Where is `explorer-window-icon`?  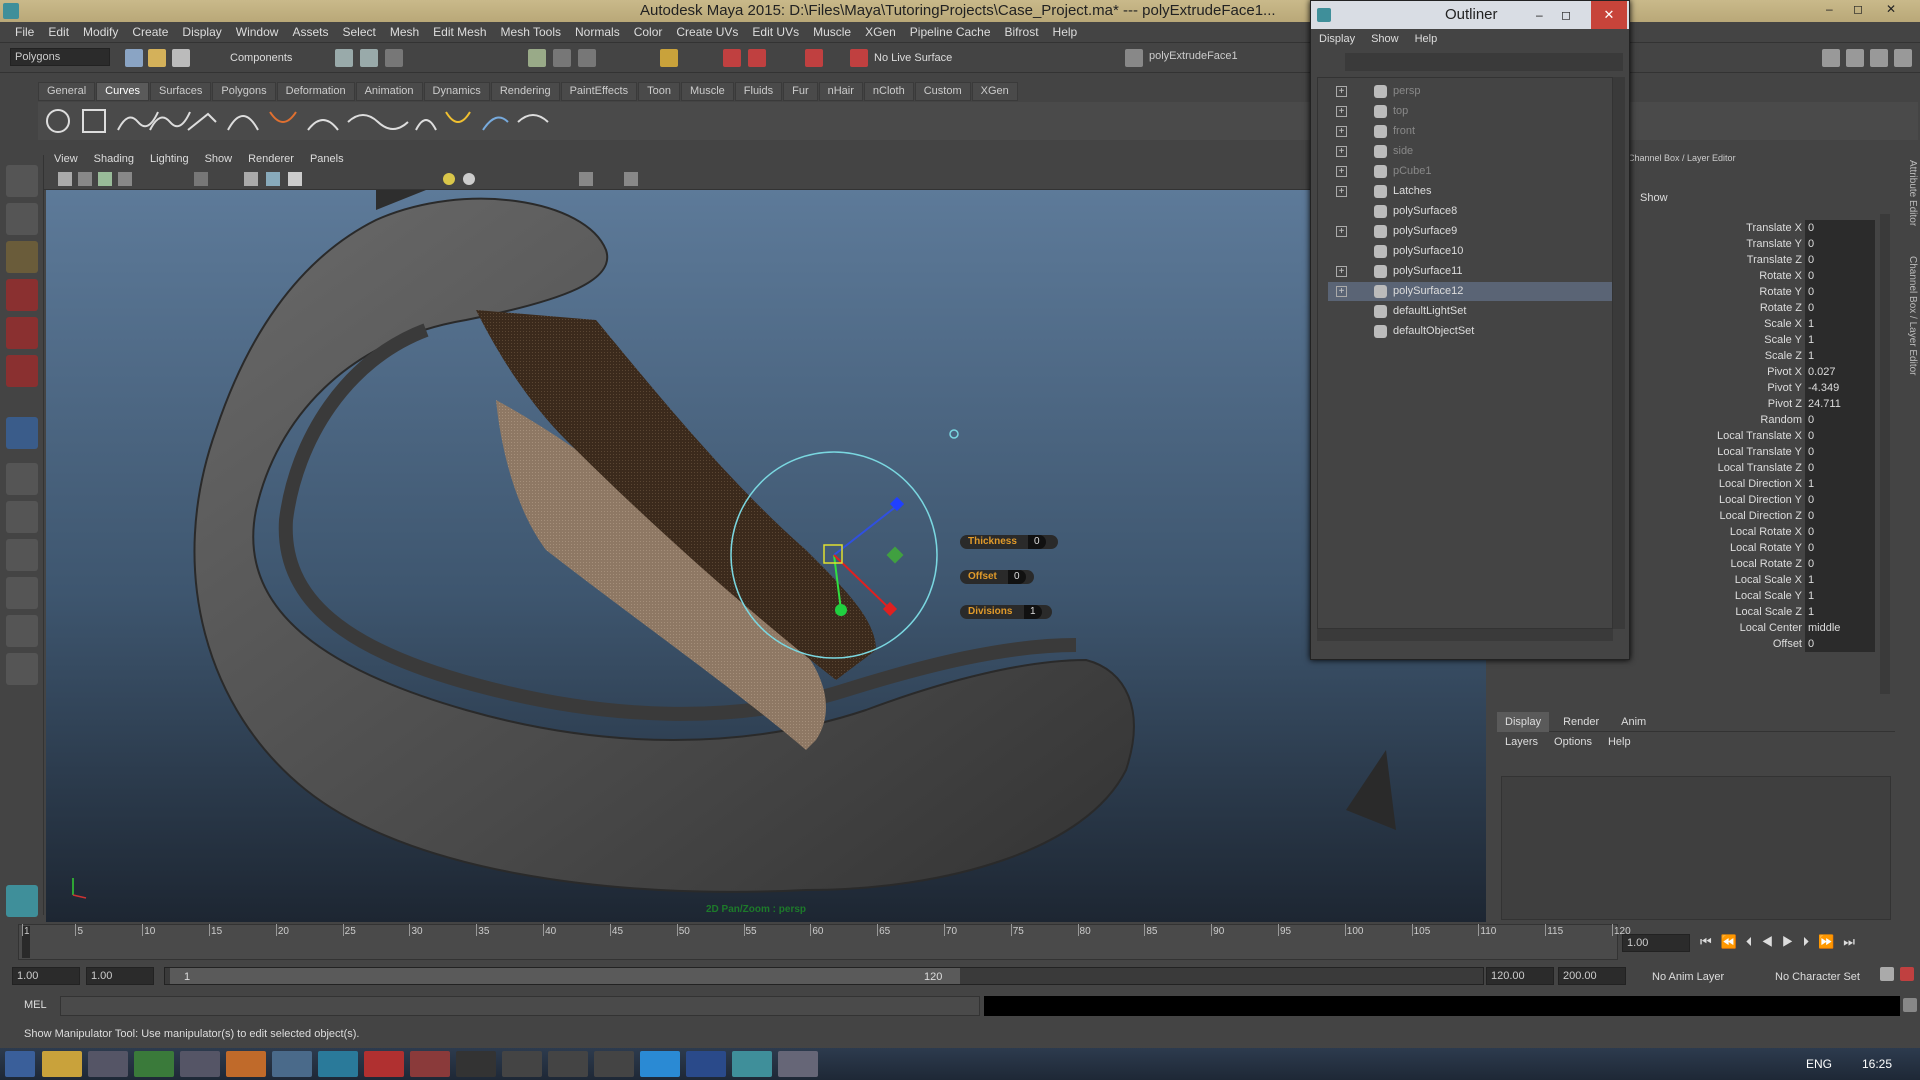 explorer-window-icon is located at coordinates (200, 1064).